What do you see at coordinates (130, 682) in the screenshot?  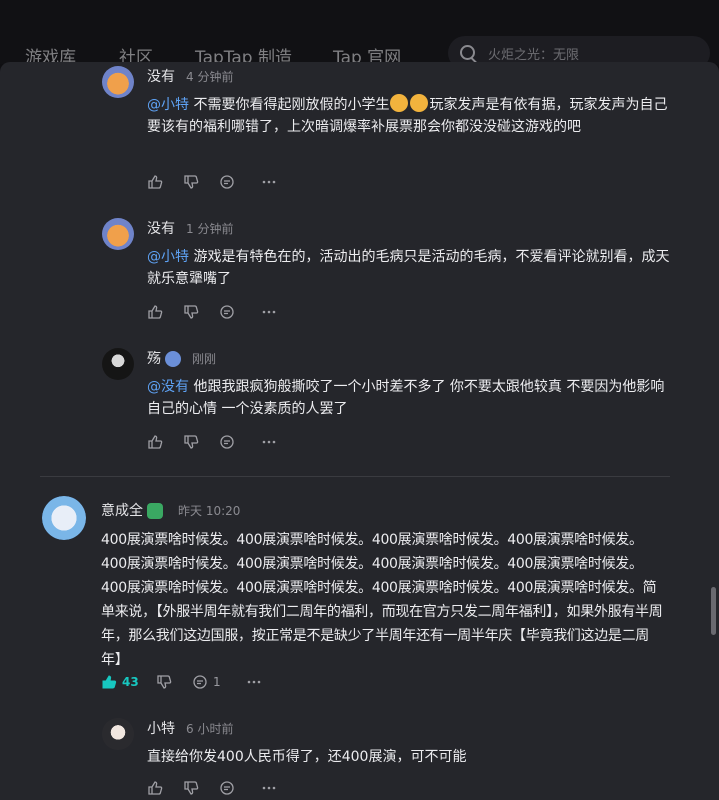 I see `like-count: 43` at bounding box center [130, 682].